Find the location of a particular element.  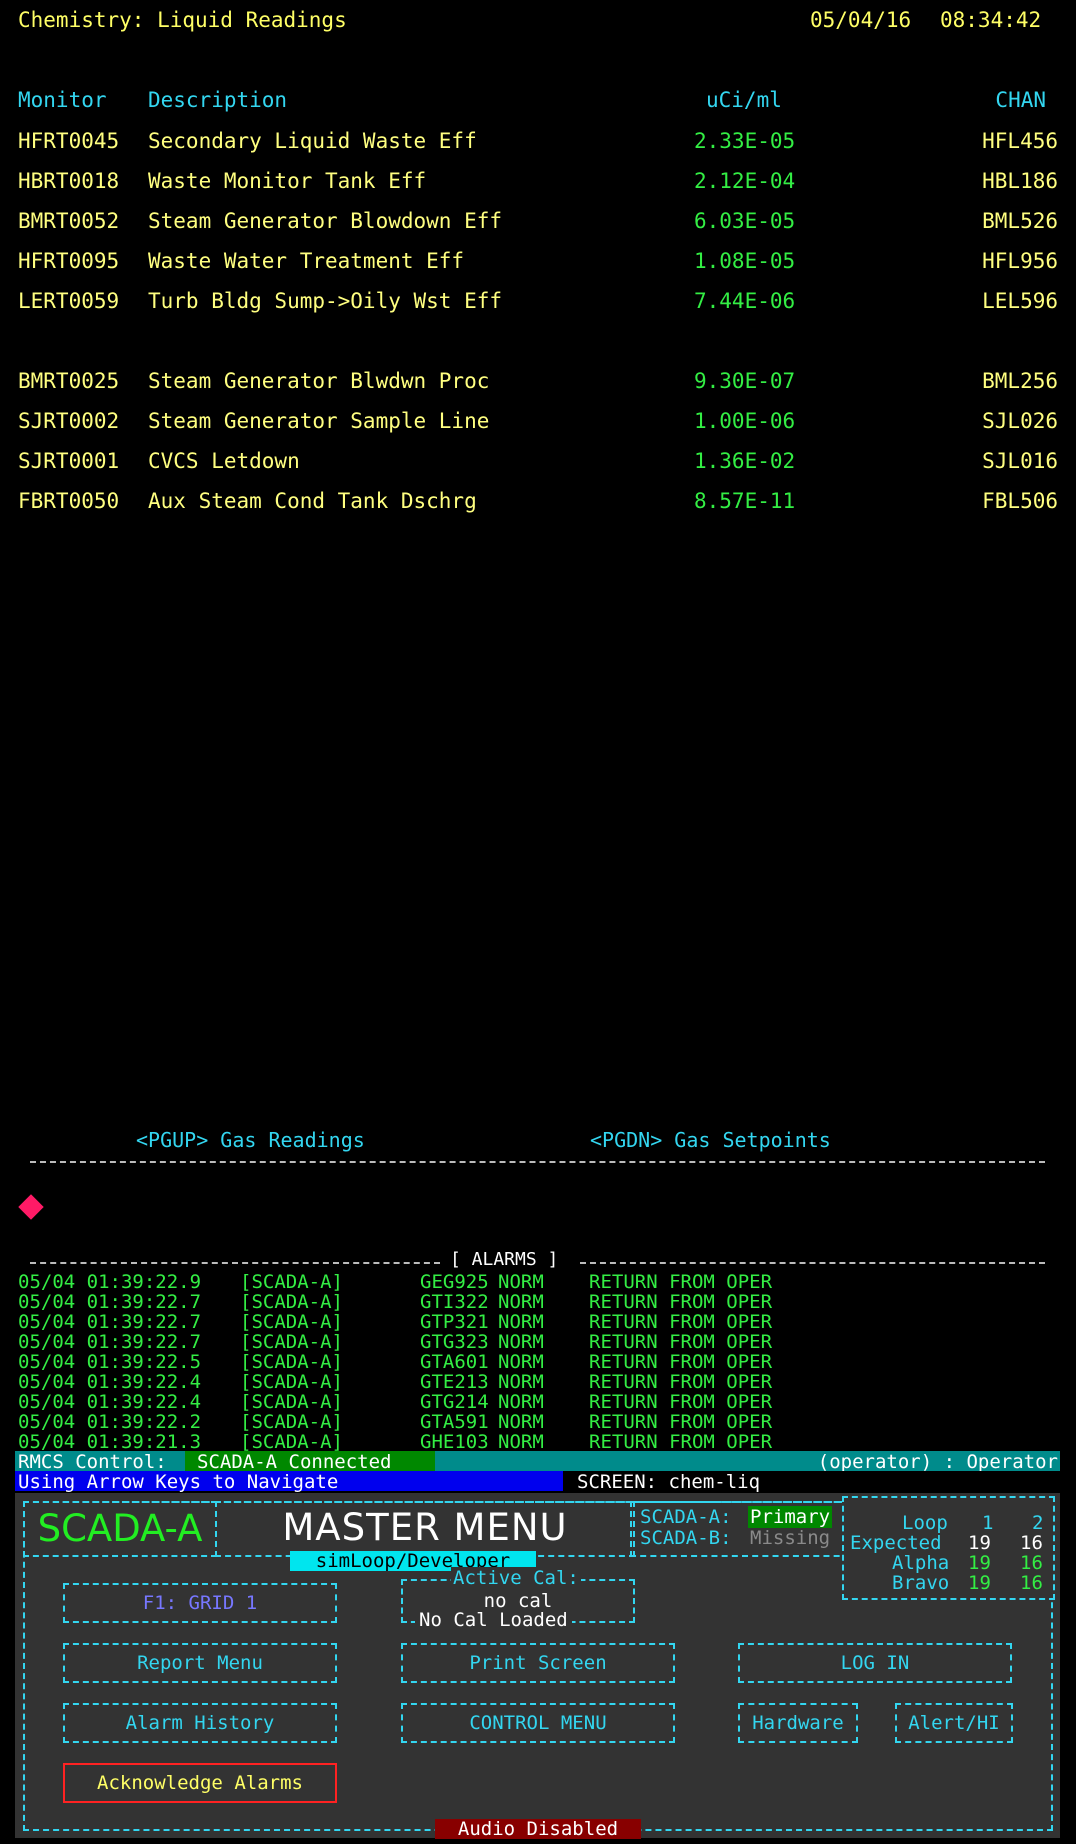

acknowledge-alarms-button: Acknowledge Alarms is located at coordinates (200, 1783).